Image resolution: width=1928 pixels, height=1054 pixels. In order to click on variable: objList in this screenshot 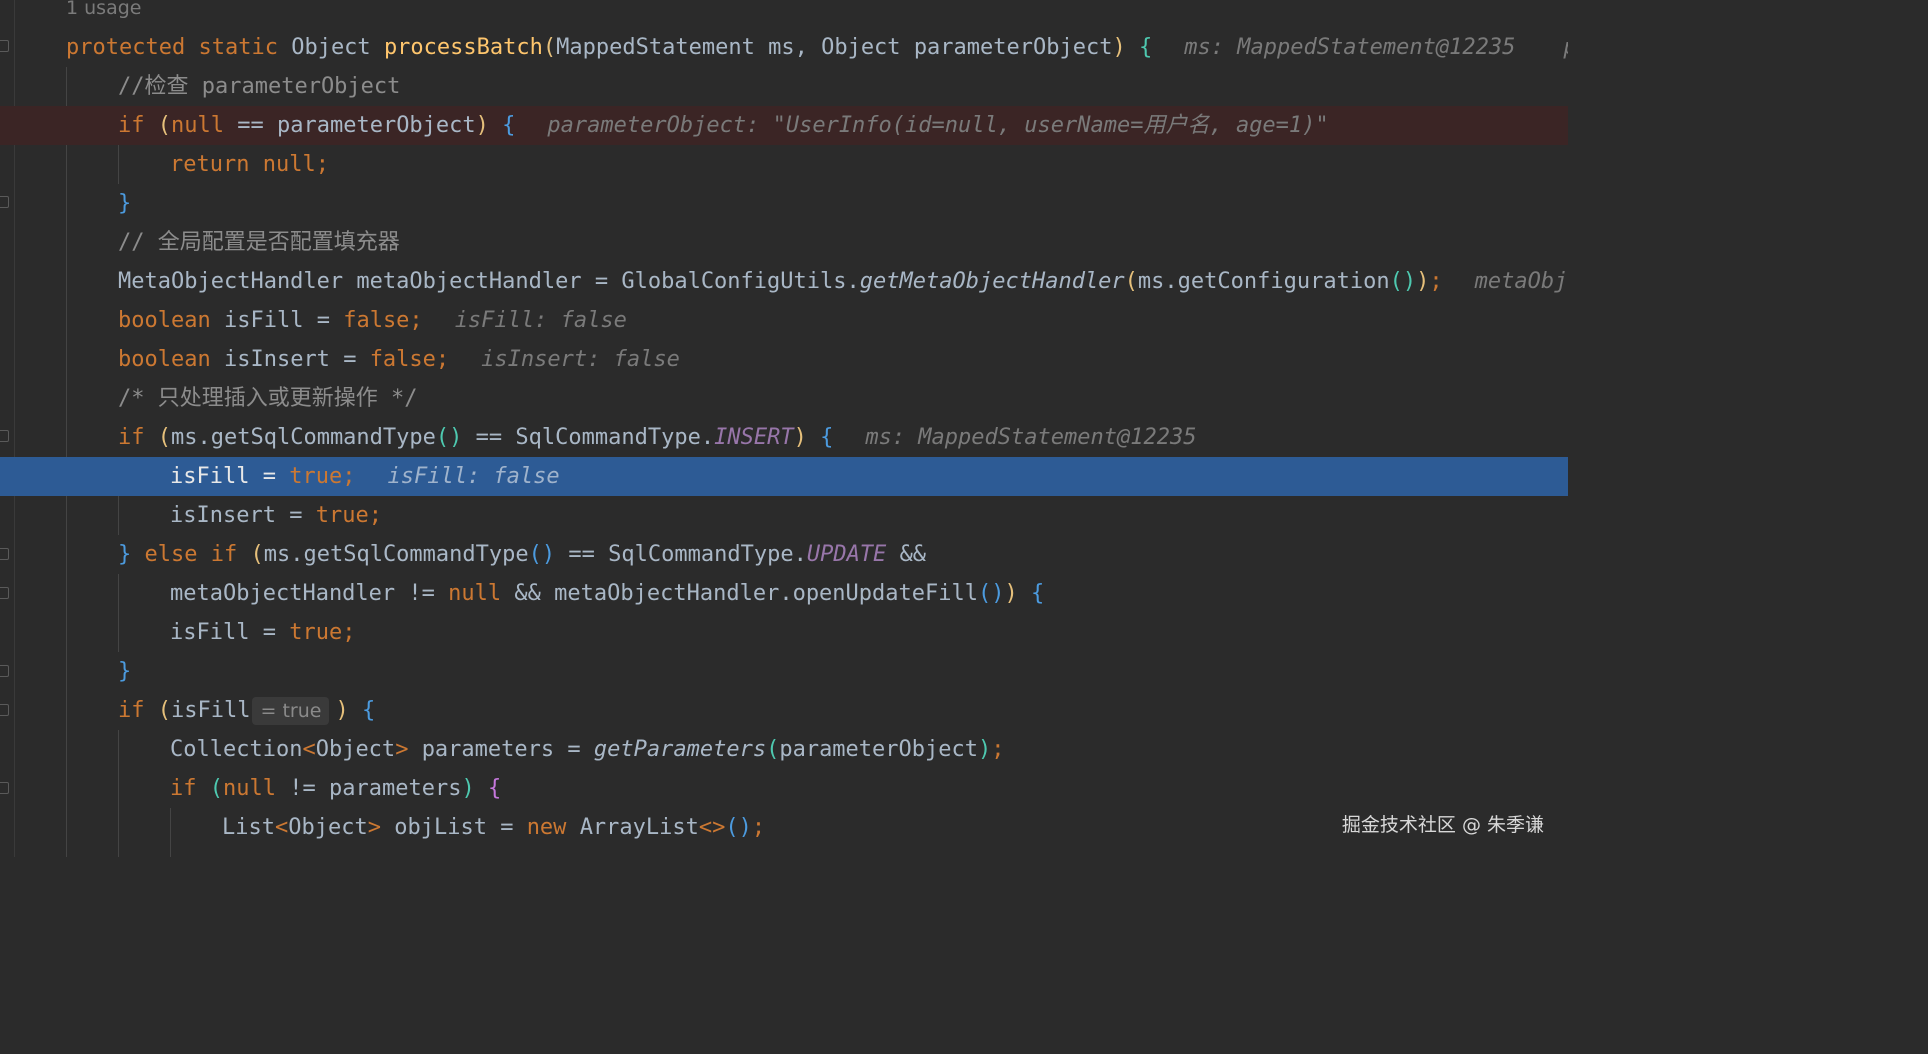, I will do `click(440, 827)`.